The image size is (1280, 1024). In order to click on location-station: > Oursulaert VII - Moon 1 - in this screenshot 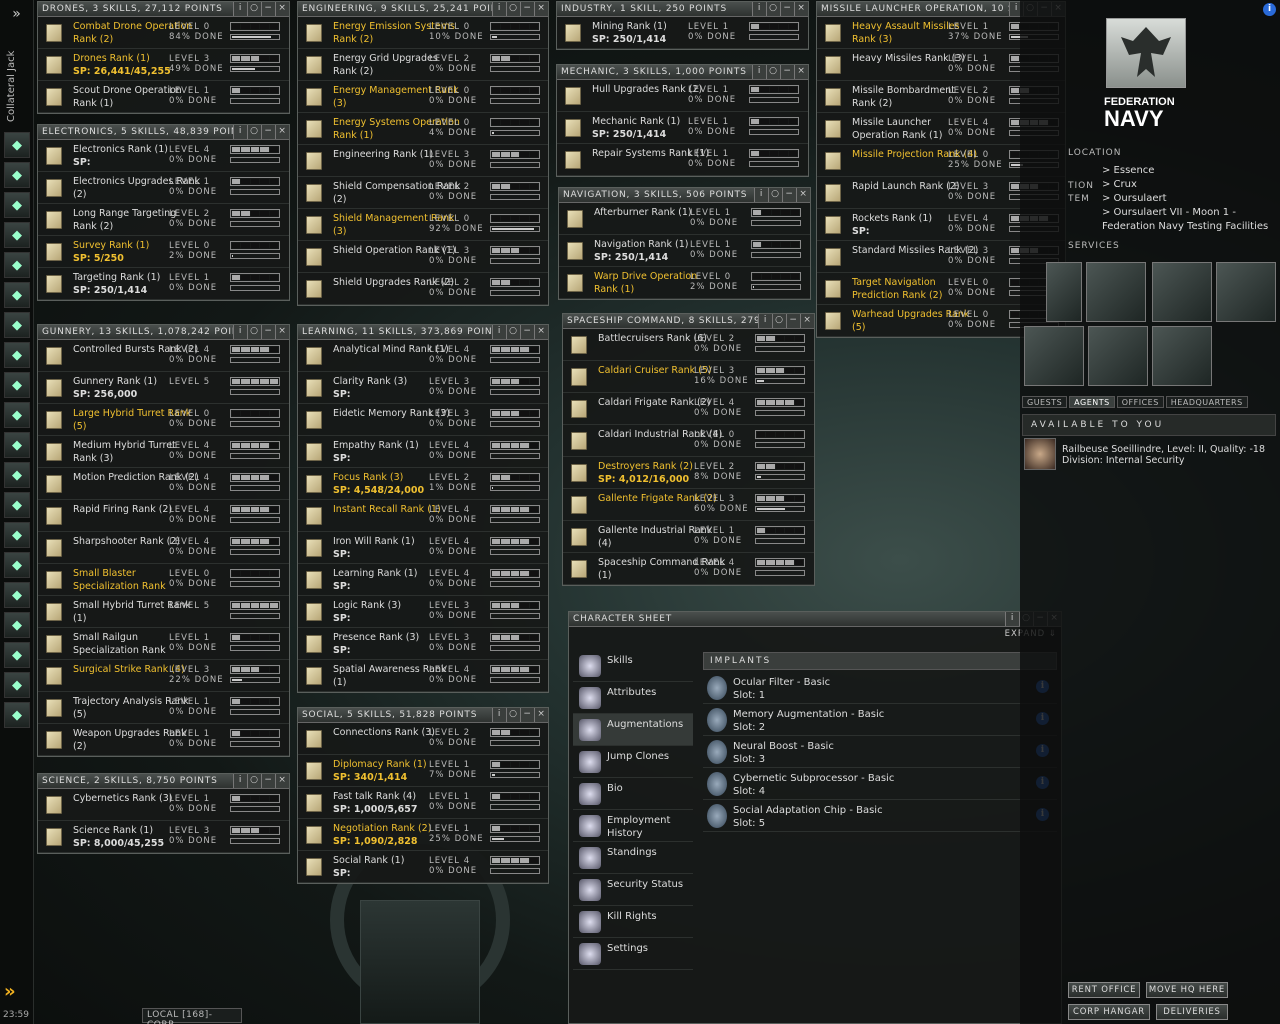, I will do `click(1169, 212)`.